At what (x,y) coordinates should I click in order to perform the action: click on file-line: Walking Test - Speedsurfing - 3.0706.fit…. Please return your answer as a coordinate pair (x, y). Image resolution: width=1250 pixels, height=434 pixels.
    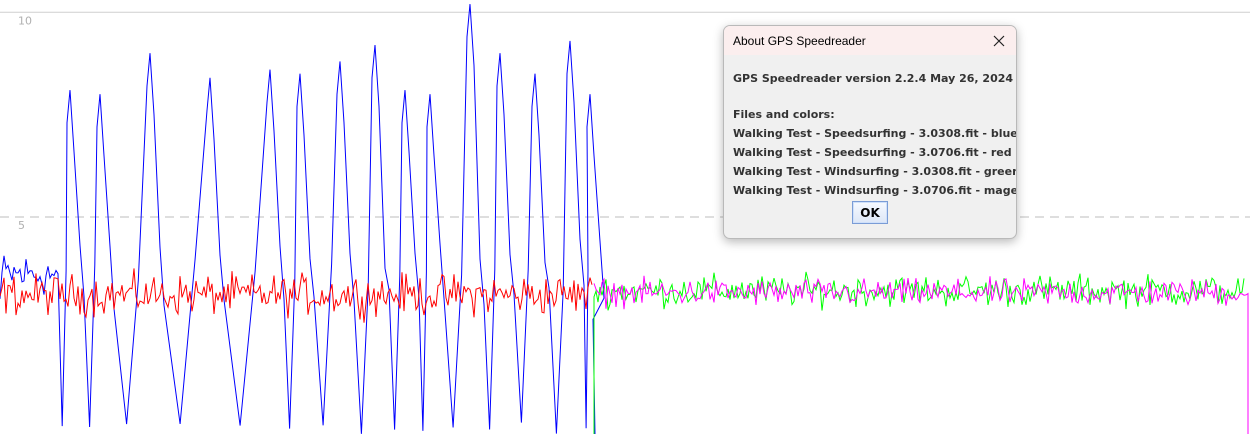
    Looking at the image, I should click on (872, 152).